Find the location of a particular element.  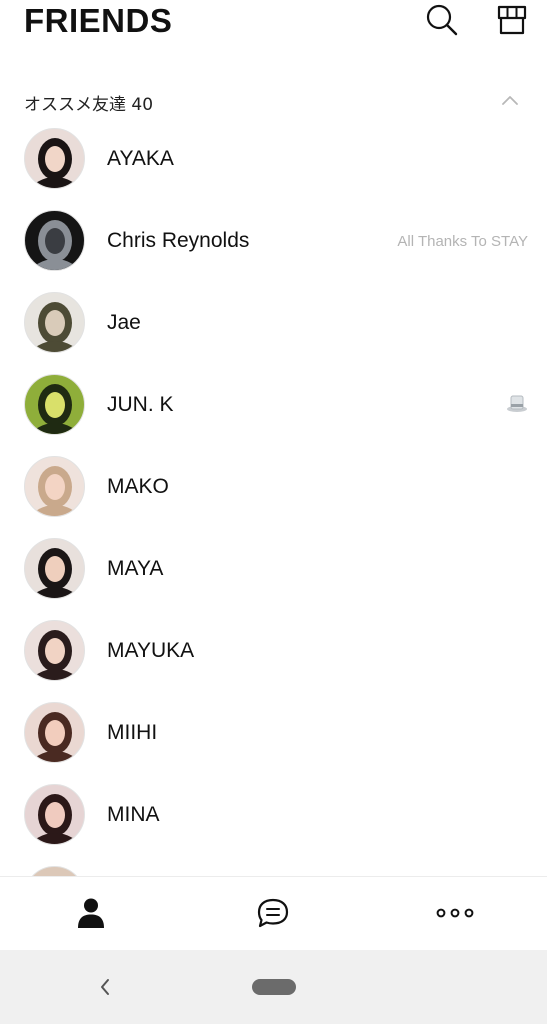

friend-name: Jae is located at coordinates (124, 322).